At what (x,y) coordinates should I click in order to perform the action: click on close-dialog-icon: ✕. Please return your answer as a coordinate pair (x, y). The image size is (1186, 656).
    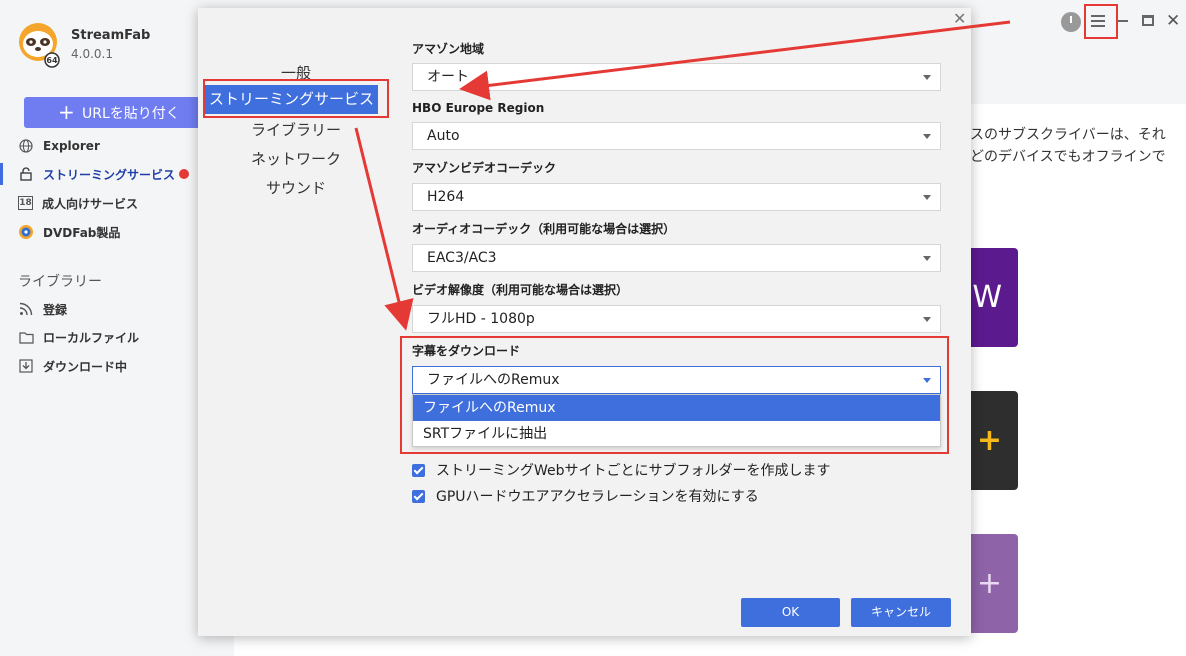
    Looking at the image, I should click on (959, 18).